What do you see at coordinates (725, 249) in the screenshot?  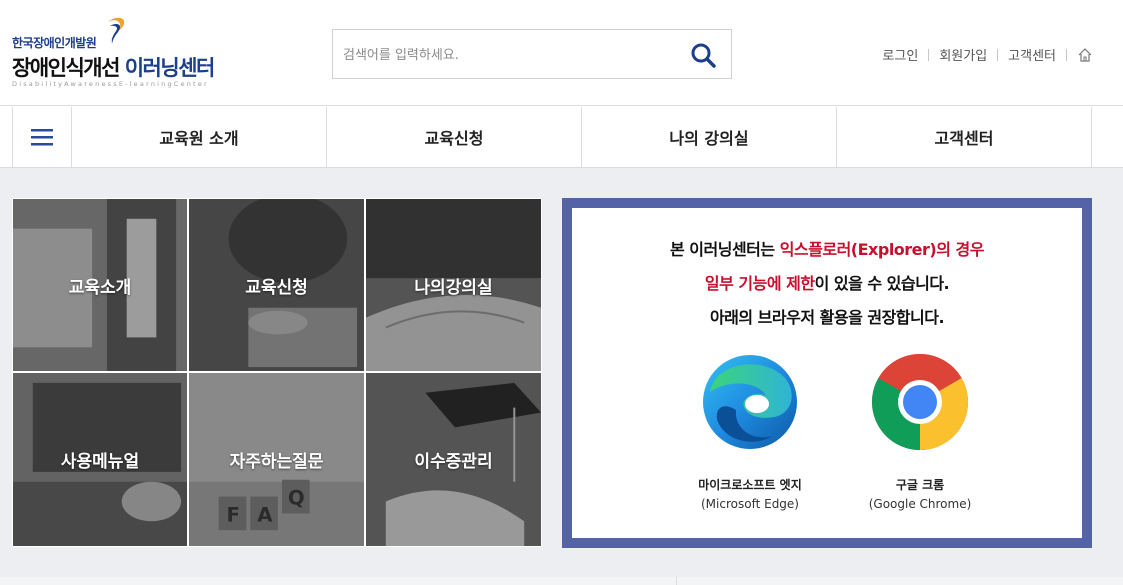 I see `notice-line-1-text: 본 이러닝센터는` at bounding box center [725, 249].